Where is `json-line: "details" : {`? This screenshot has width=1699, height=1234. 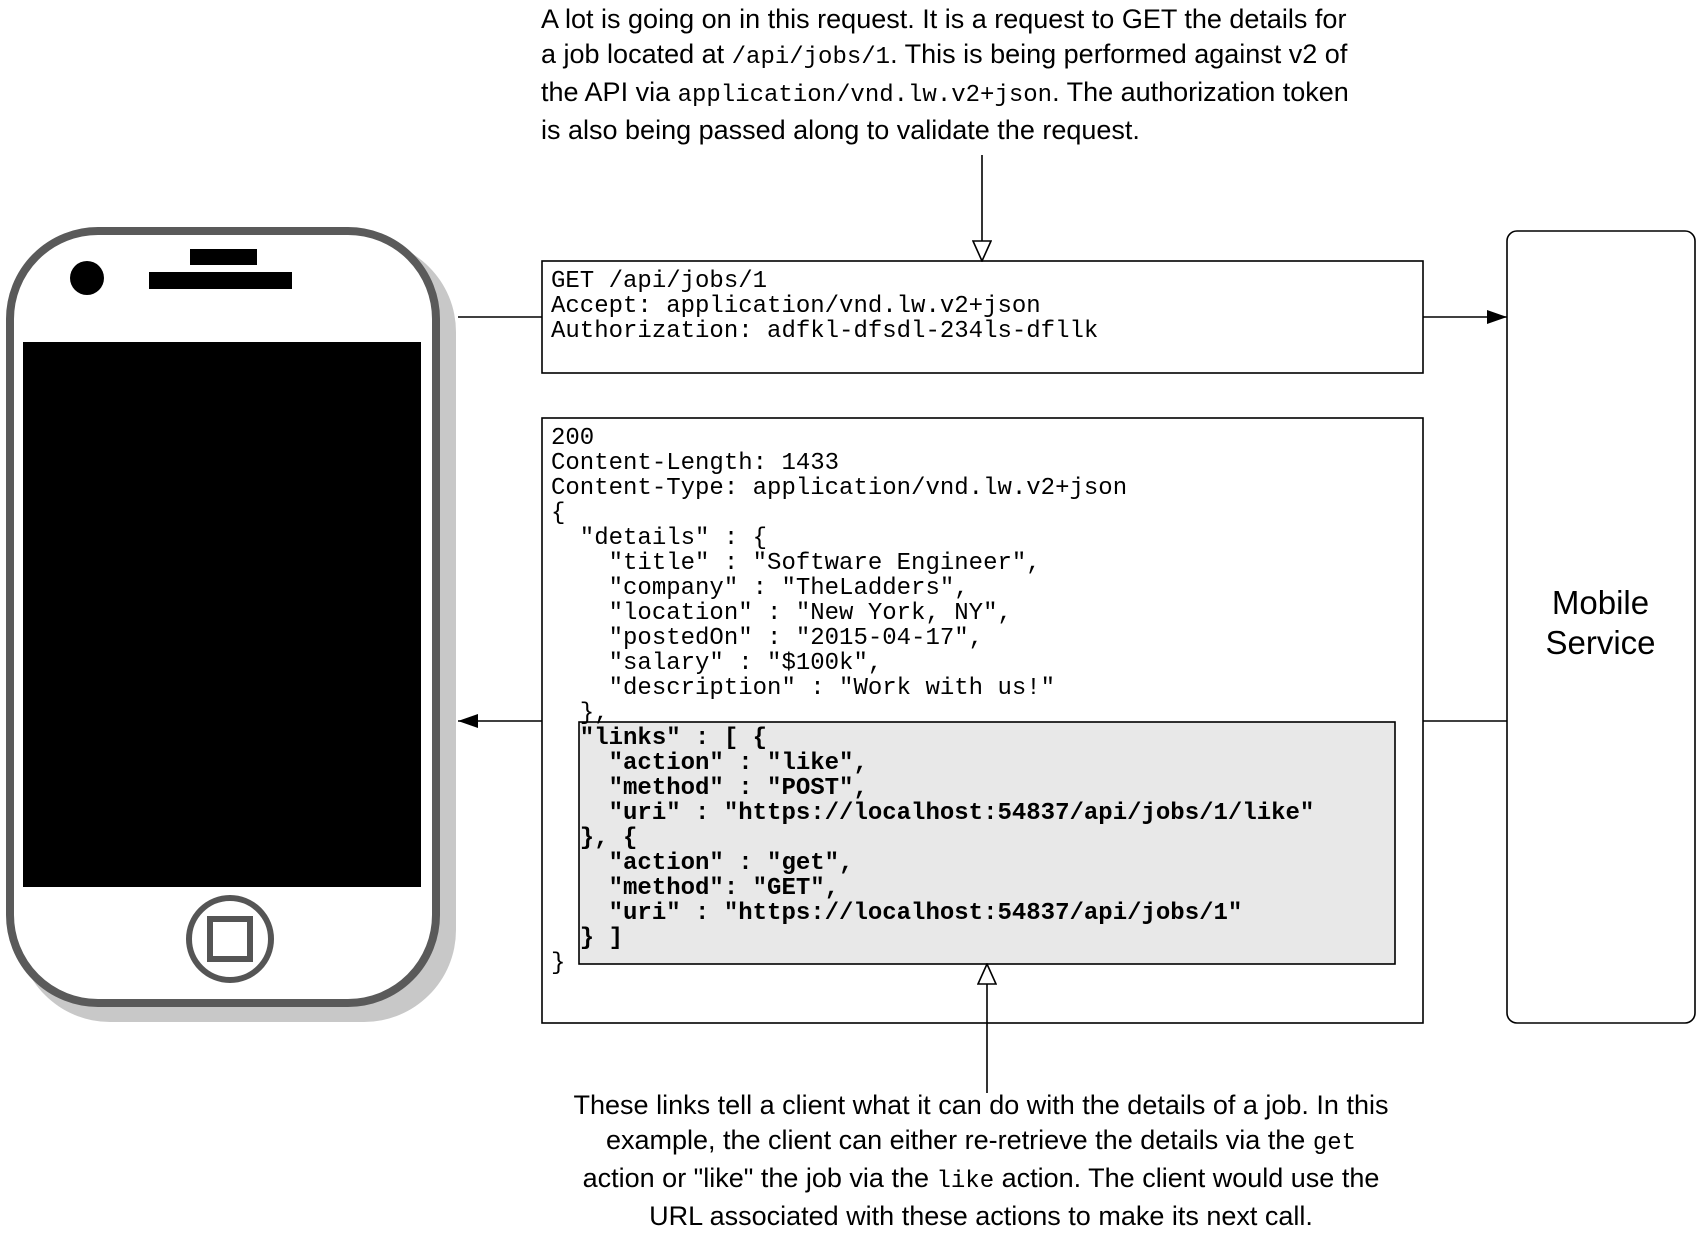 json-line: "details" : { is located at coordinates (659, 538).